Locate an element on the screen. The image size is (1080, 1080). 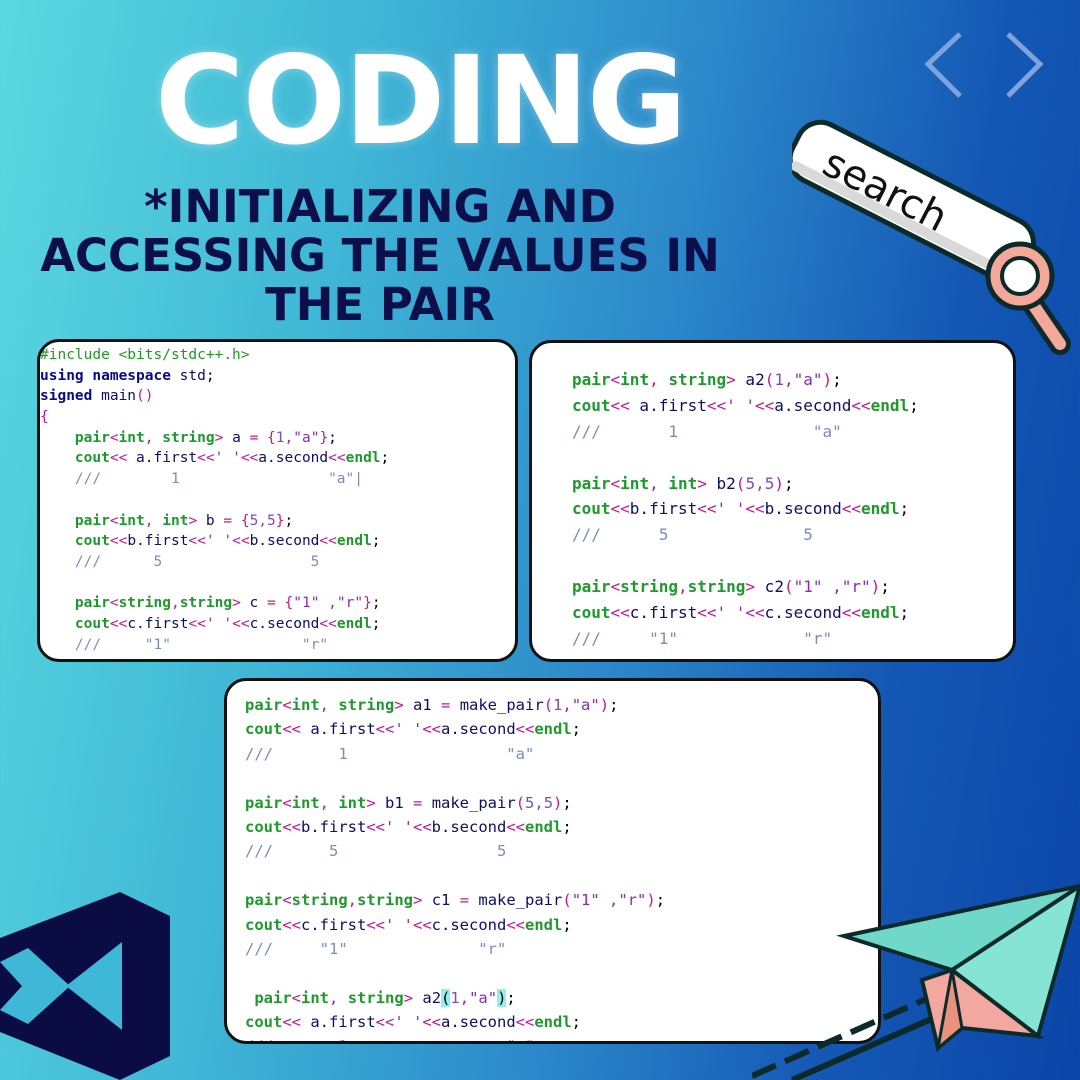
code-token: } is located at coordinates (324, 437).